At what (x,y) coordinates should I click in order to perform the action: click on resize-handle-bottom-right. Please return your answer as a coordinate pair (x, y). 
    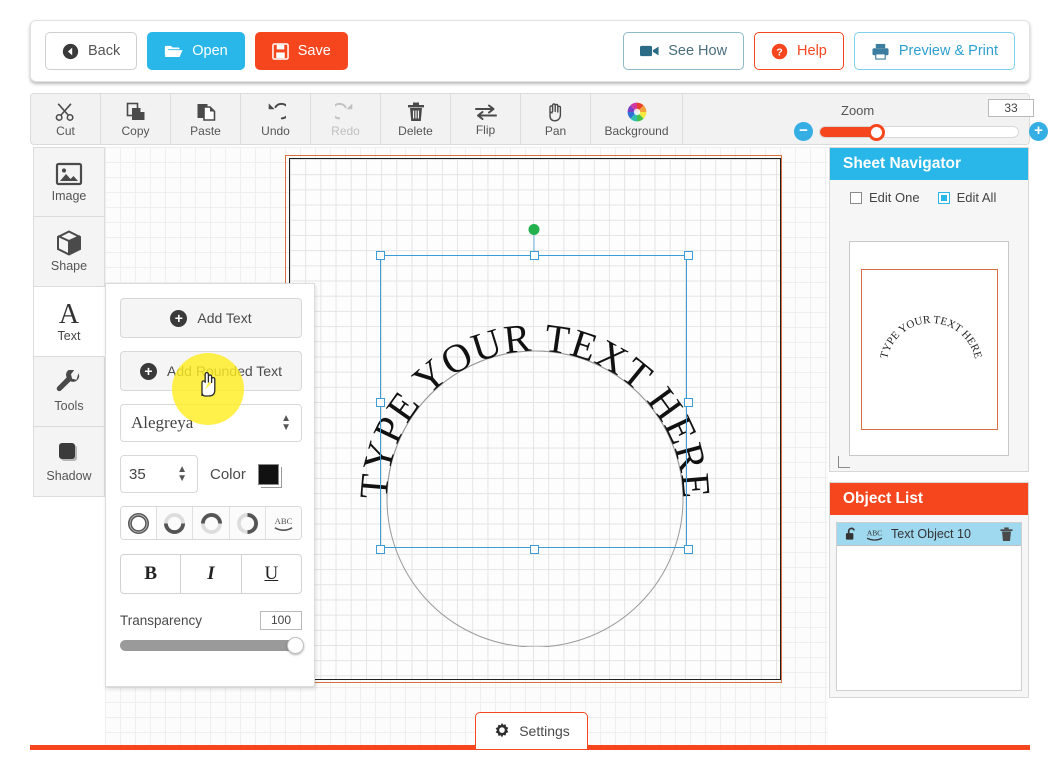
    Looking at the image, I should click on (688, 549).